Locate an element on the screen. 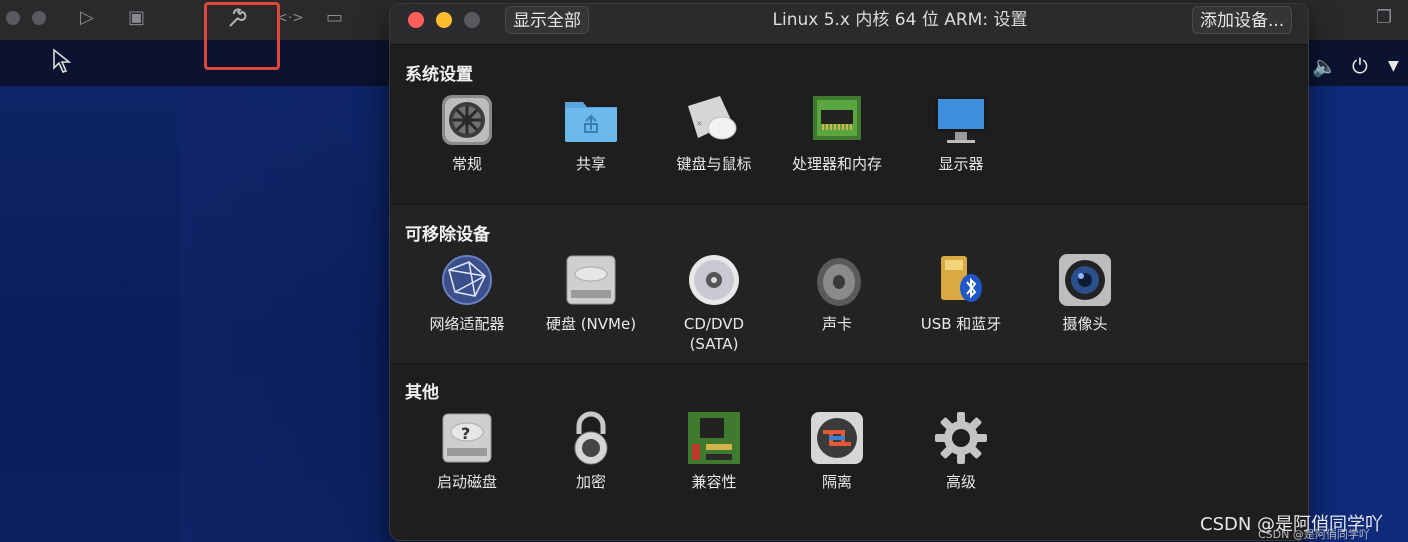  settings-item-usb-bluetooth: USB 和蓝牙 is located at coordinates (961, 293).